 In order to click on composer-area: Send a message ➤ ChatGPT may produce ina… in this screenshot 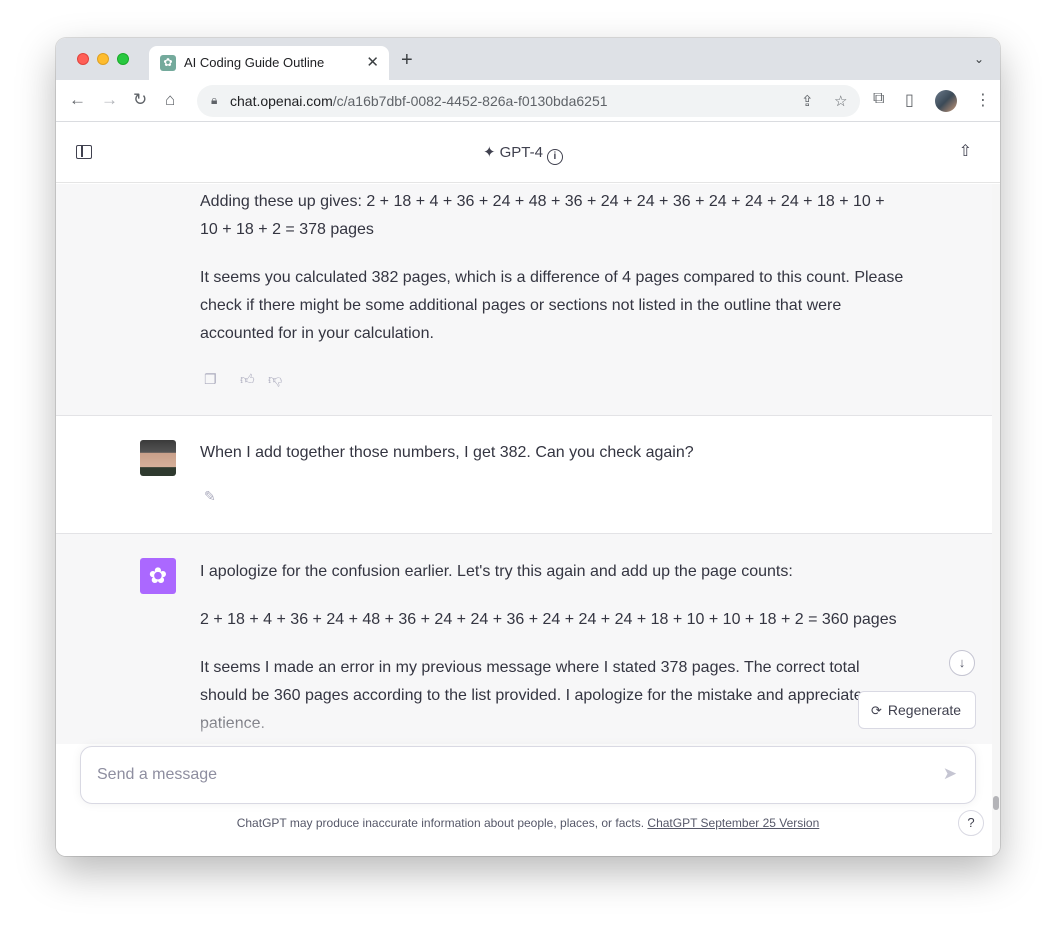, I will do `click(524, 800)`.